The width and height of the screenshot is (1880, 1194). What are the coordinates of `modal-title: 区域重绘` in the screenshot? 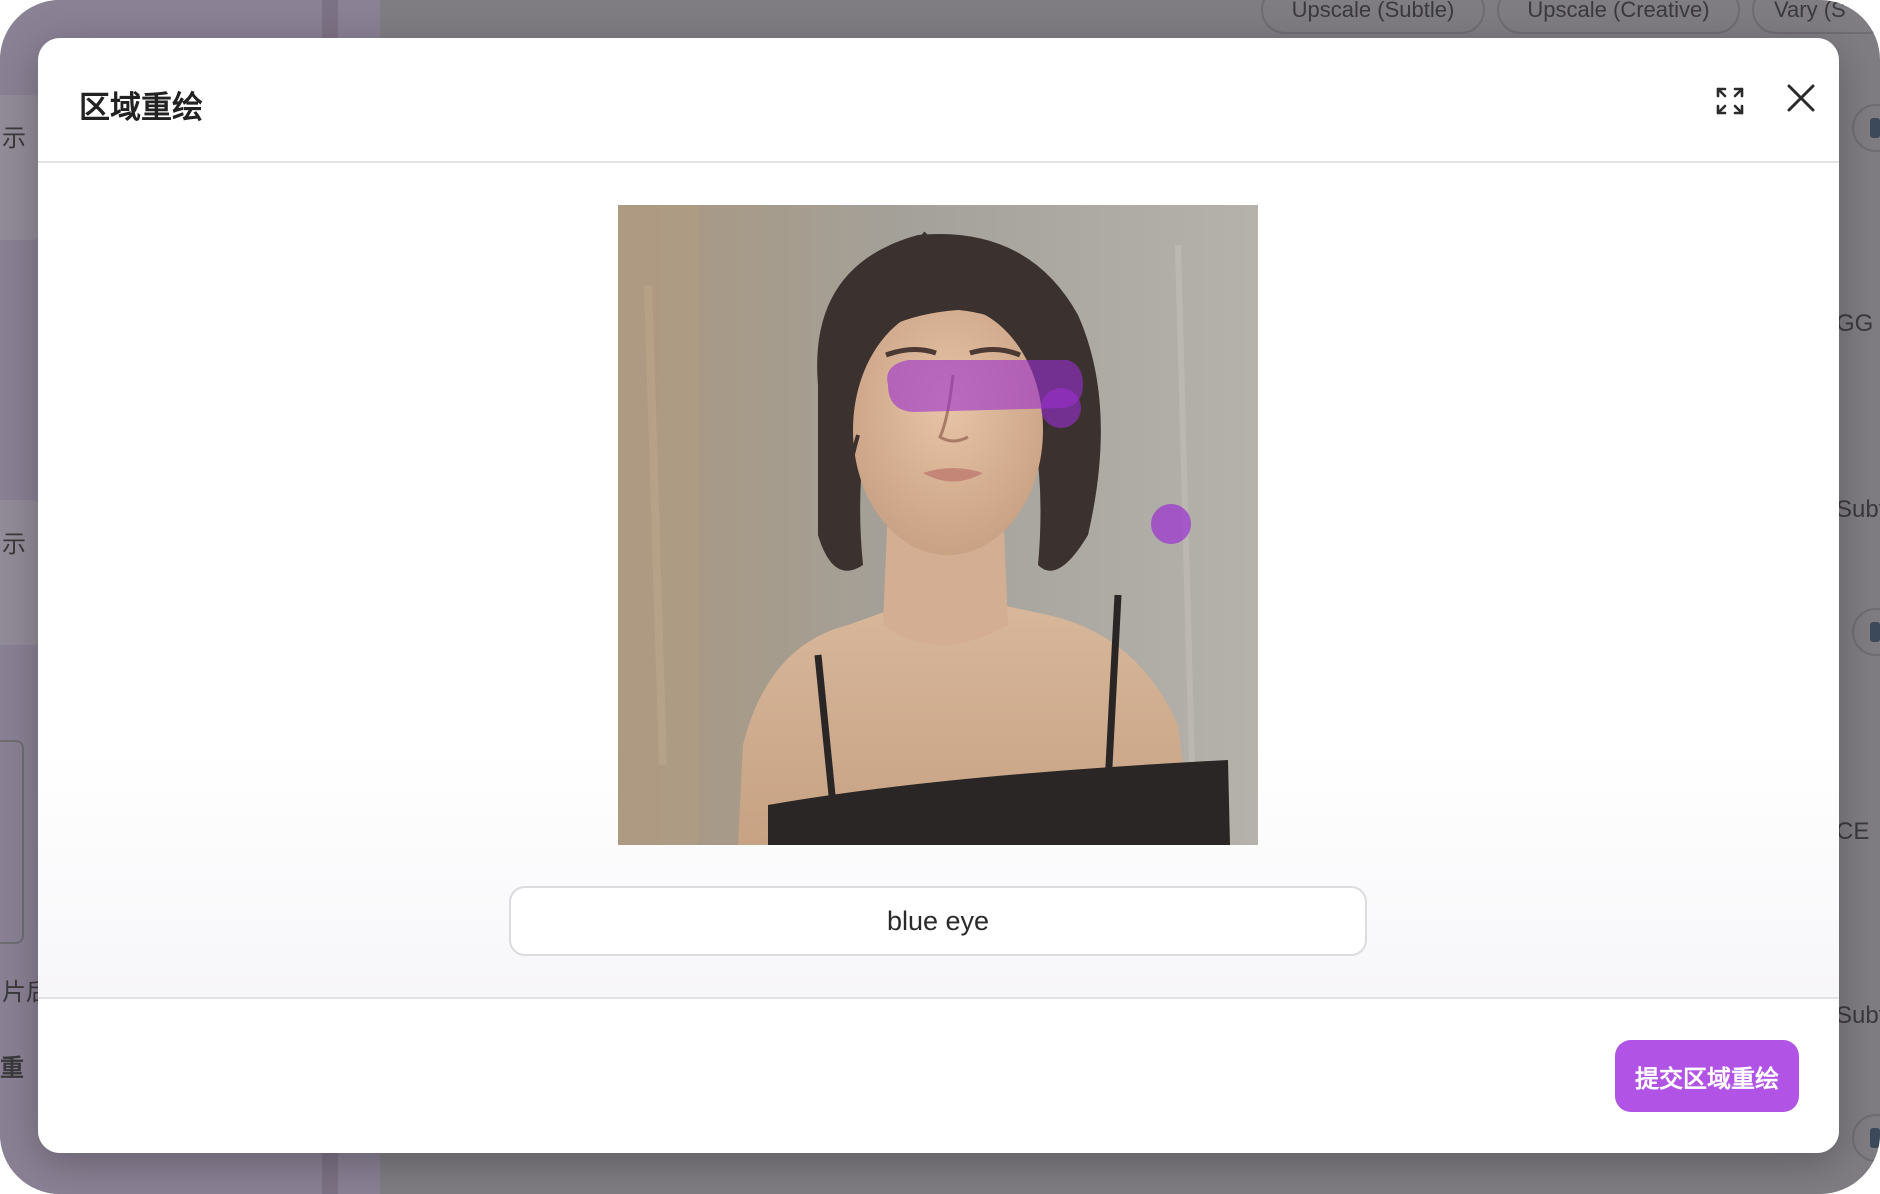 It's located at (141, 107).